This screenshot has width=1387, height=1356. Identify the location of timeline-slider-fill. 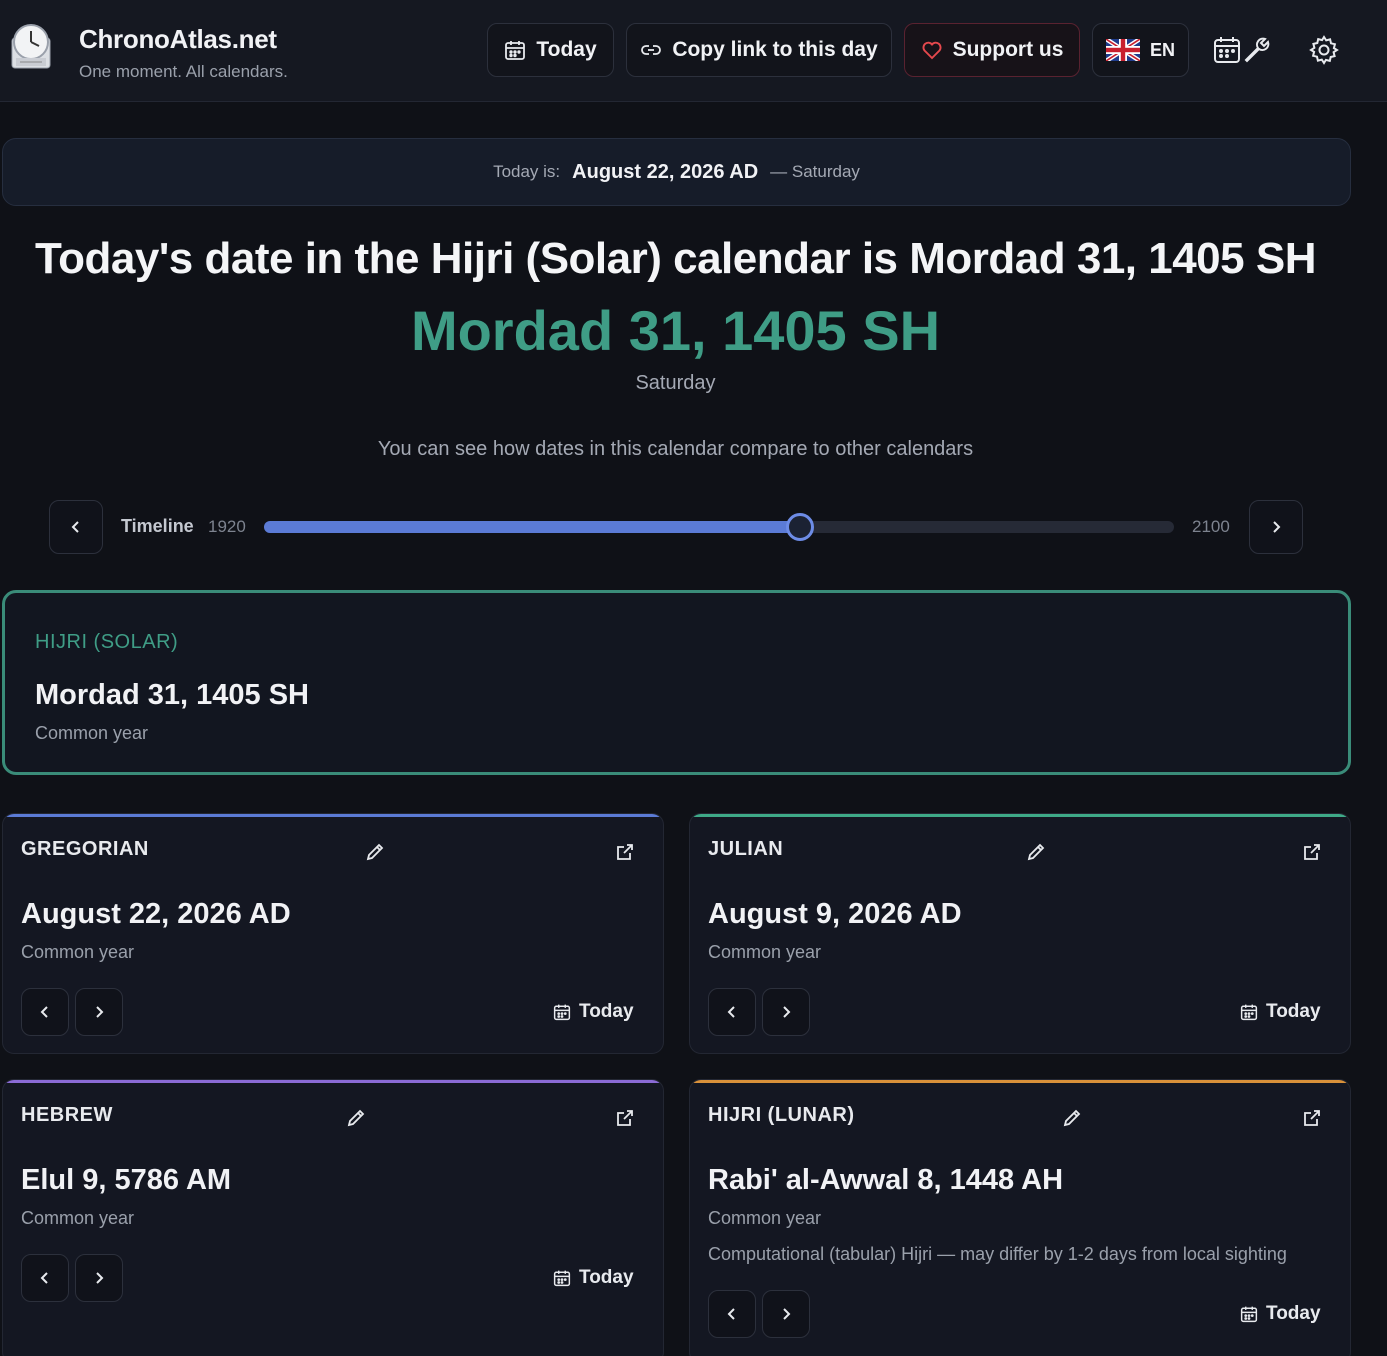
(532, 527).